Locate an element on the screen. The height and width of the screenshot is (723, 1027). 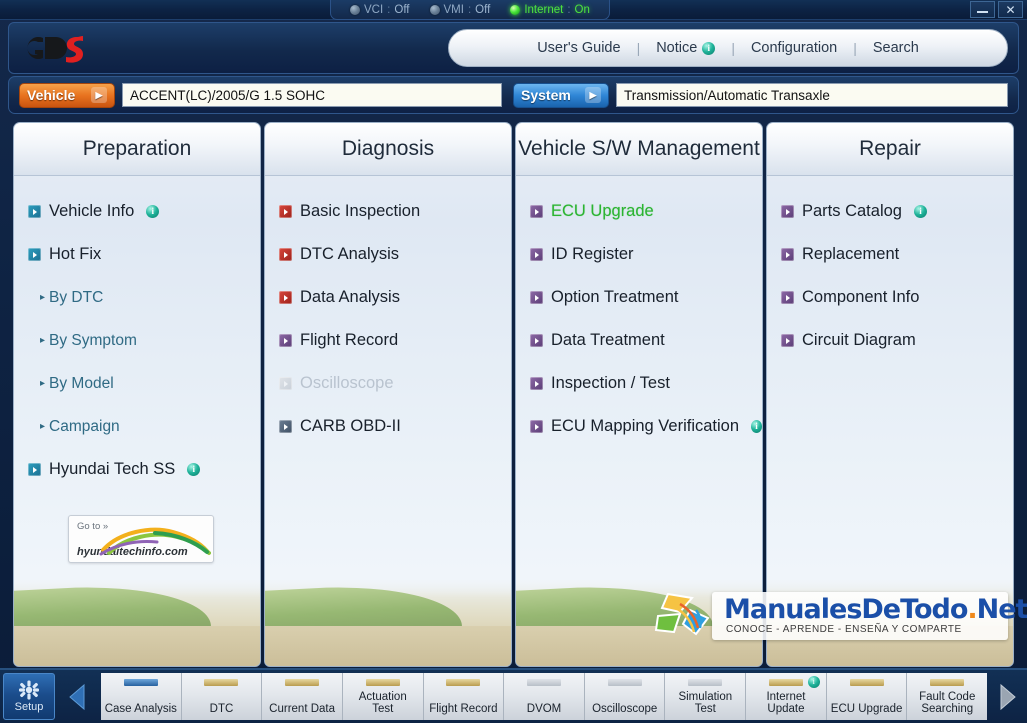
menu-row-option-treatment: Option Treatment is located at coordinates (639, 297).